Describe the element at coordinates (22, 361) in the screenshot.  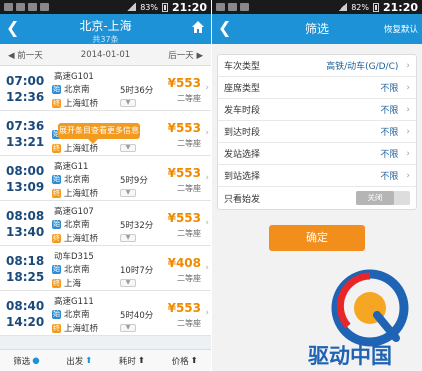
I see `filter-label: 筛选` at that location.